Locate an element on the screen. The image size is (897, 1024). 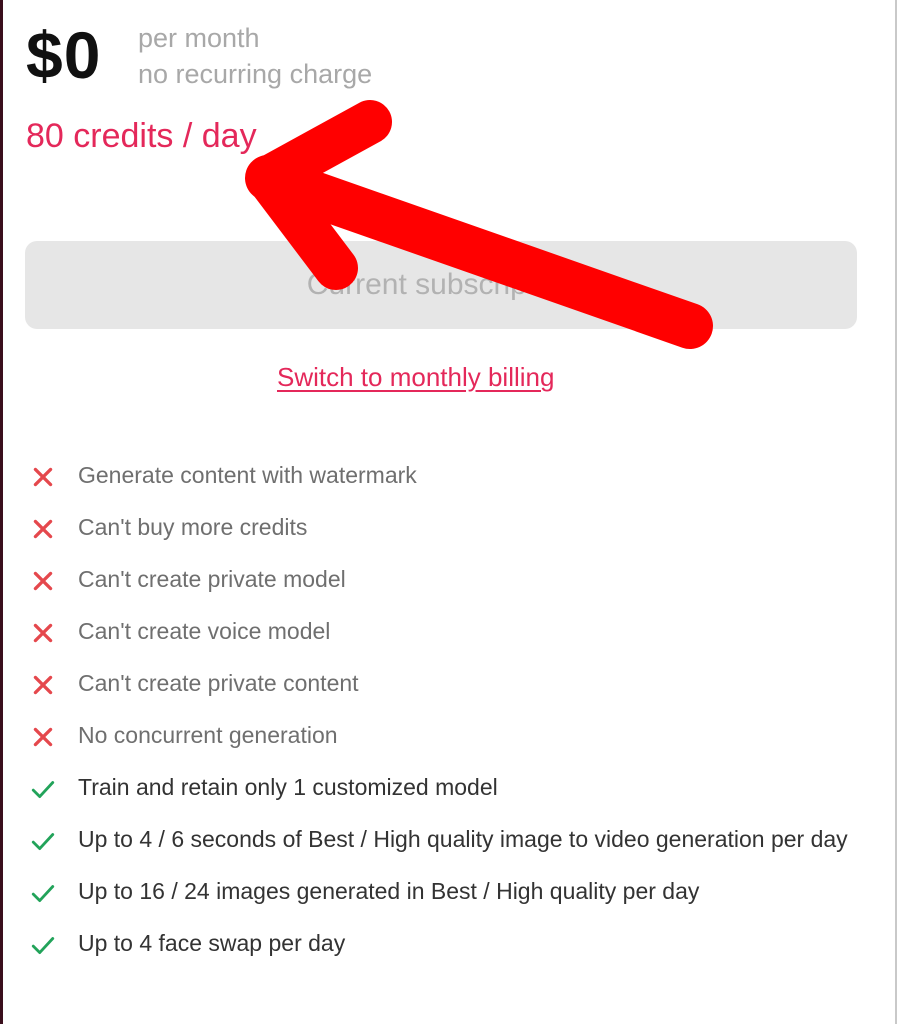
feature-text: Up to 4 face swap per day is located at coordinates (212, 943).